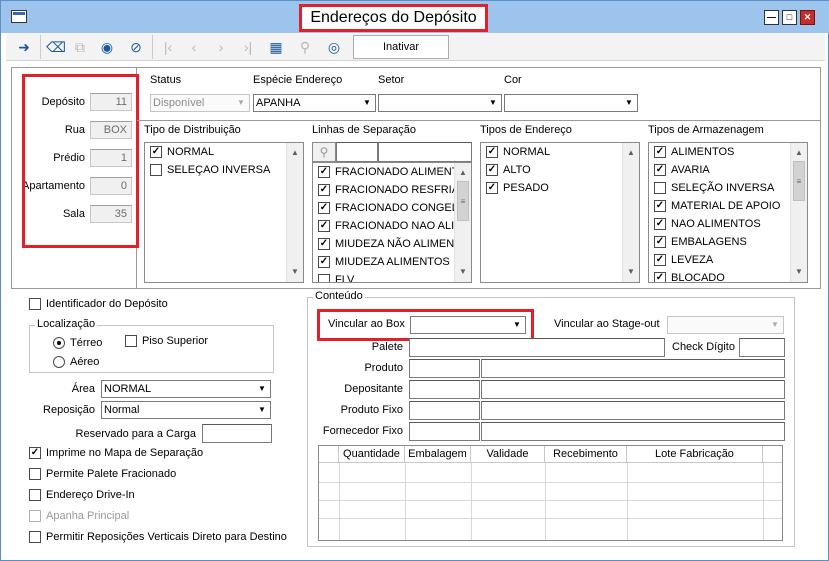  I want to click on reservado-field, so click(237, 433).